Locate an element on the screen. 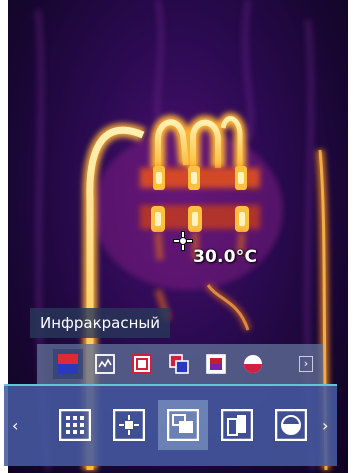 The image size is (356, 473). previous-arrow-button: ‹ is located at coordinates (15, 425).